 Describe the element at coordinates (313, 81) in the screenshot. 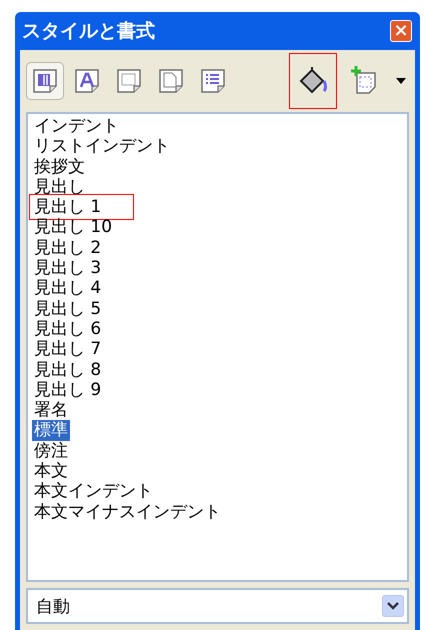

I see `fill-format-button` at that location.